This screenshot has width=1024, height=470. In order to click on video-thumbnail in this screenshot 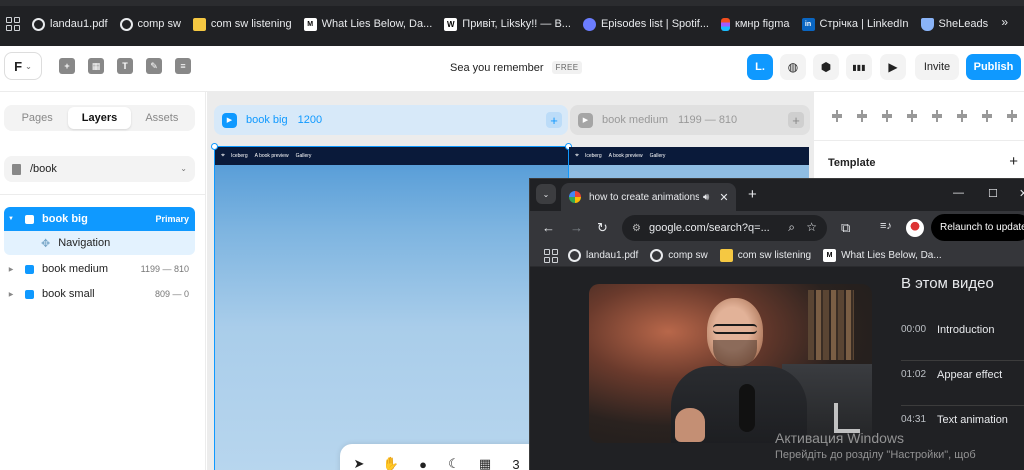, I will do `click(730, 363)`.